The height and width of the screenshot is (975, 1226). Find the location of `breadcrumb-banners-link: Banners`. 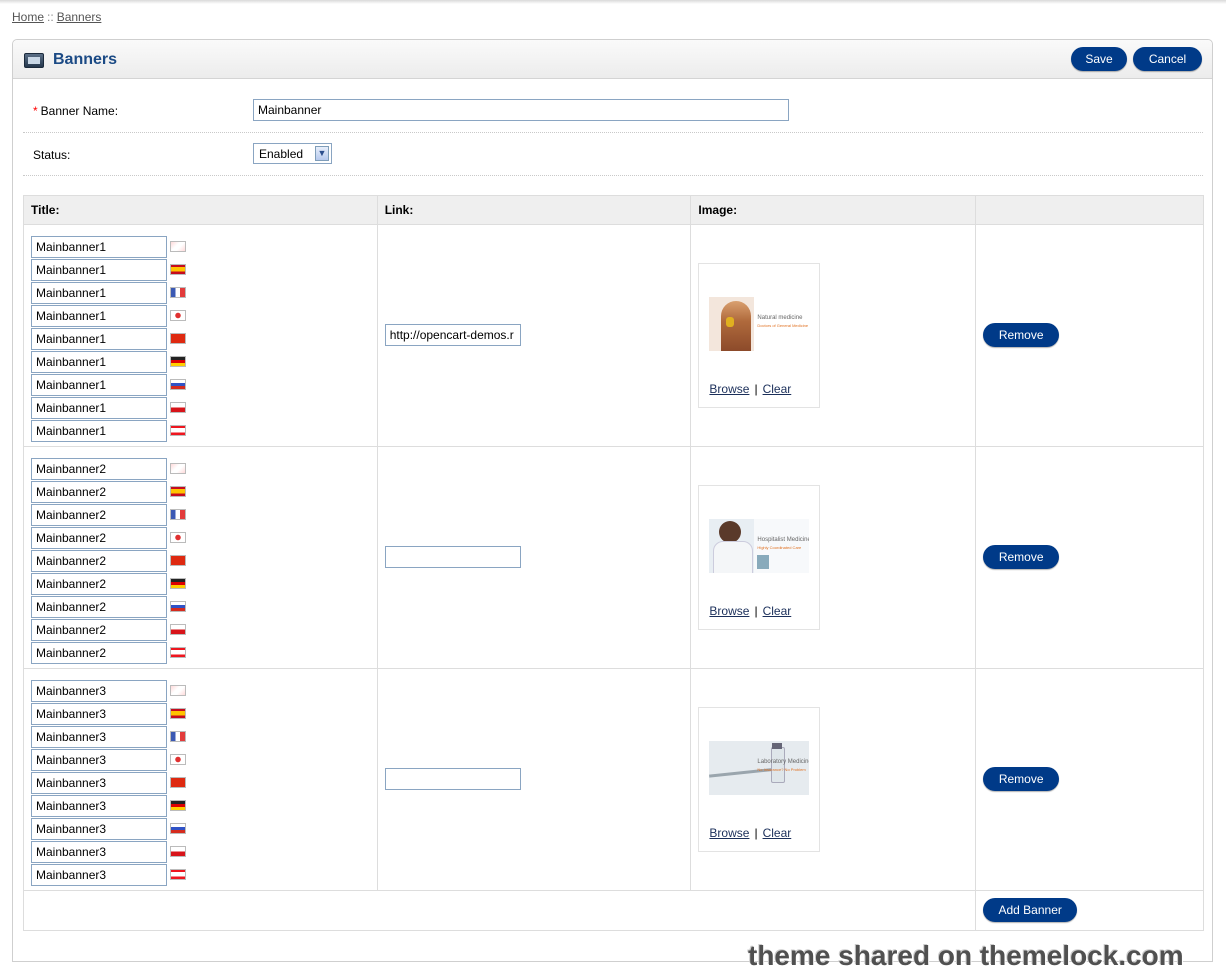

breadcrumb-banners-link: Banners is located at coordinates (79, 17).